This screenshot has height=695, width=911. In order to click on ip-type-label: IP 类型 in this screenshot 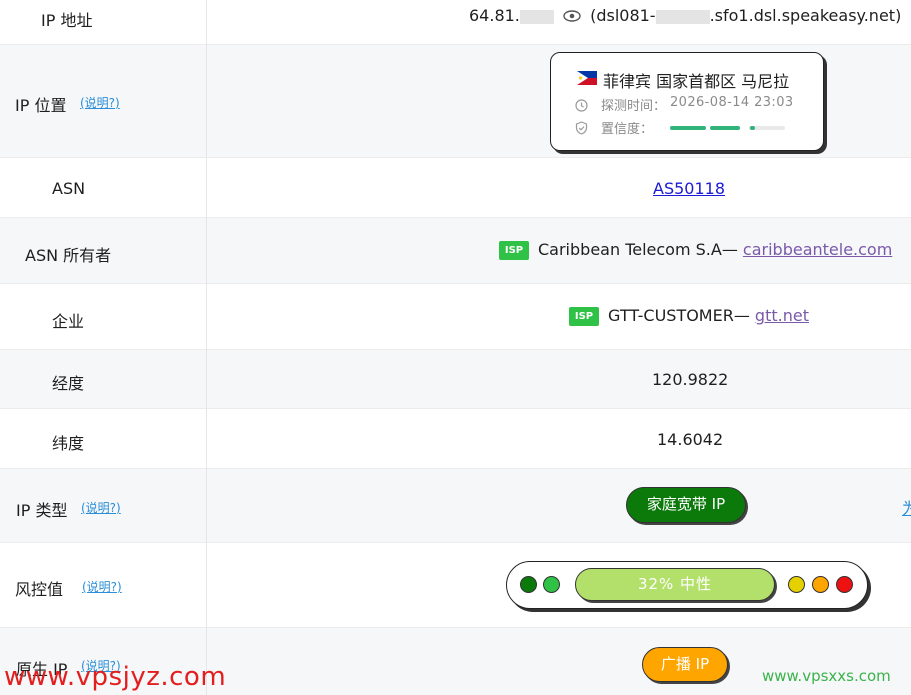, I will do `click(42, 510)`.